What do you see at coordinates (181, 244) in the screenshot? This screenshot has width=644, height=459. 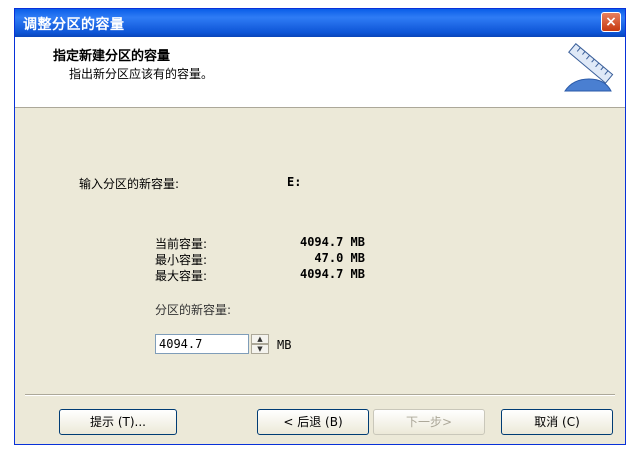 I see `current-size-label: 当前容量:` at bounding box center [181, 244].